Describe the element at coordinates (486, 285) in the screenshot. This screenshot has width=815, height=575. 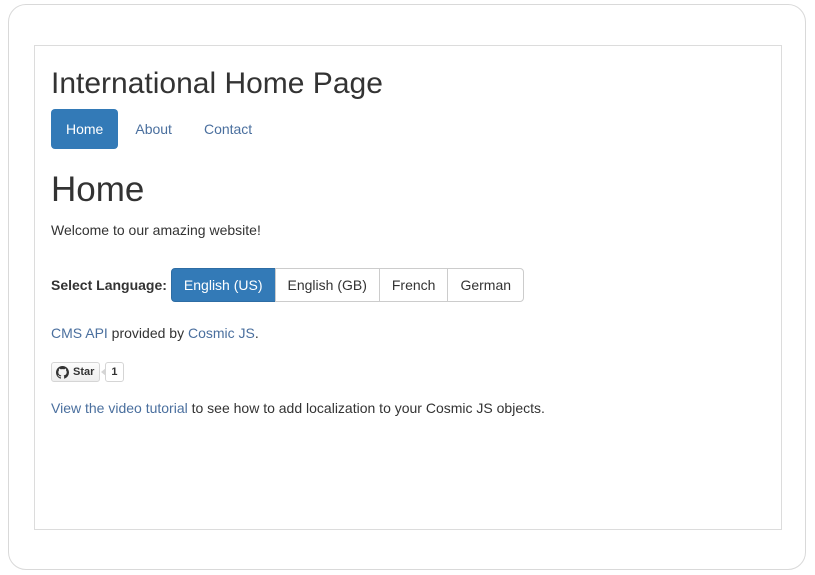
I see `language-german-button: German` at that location.